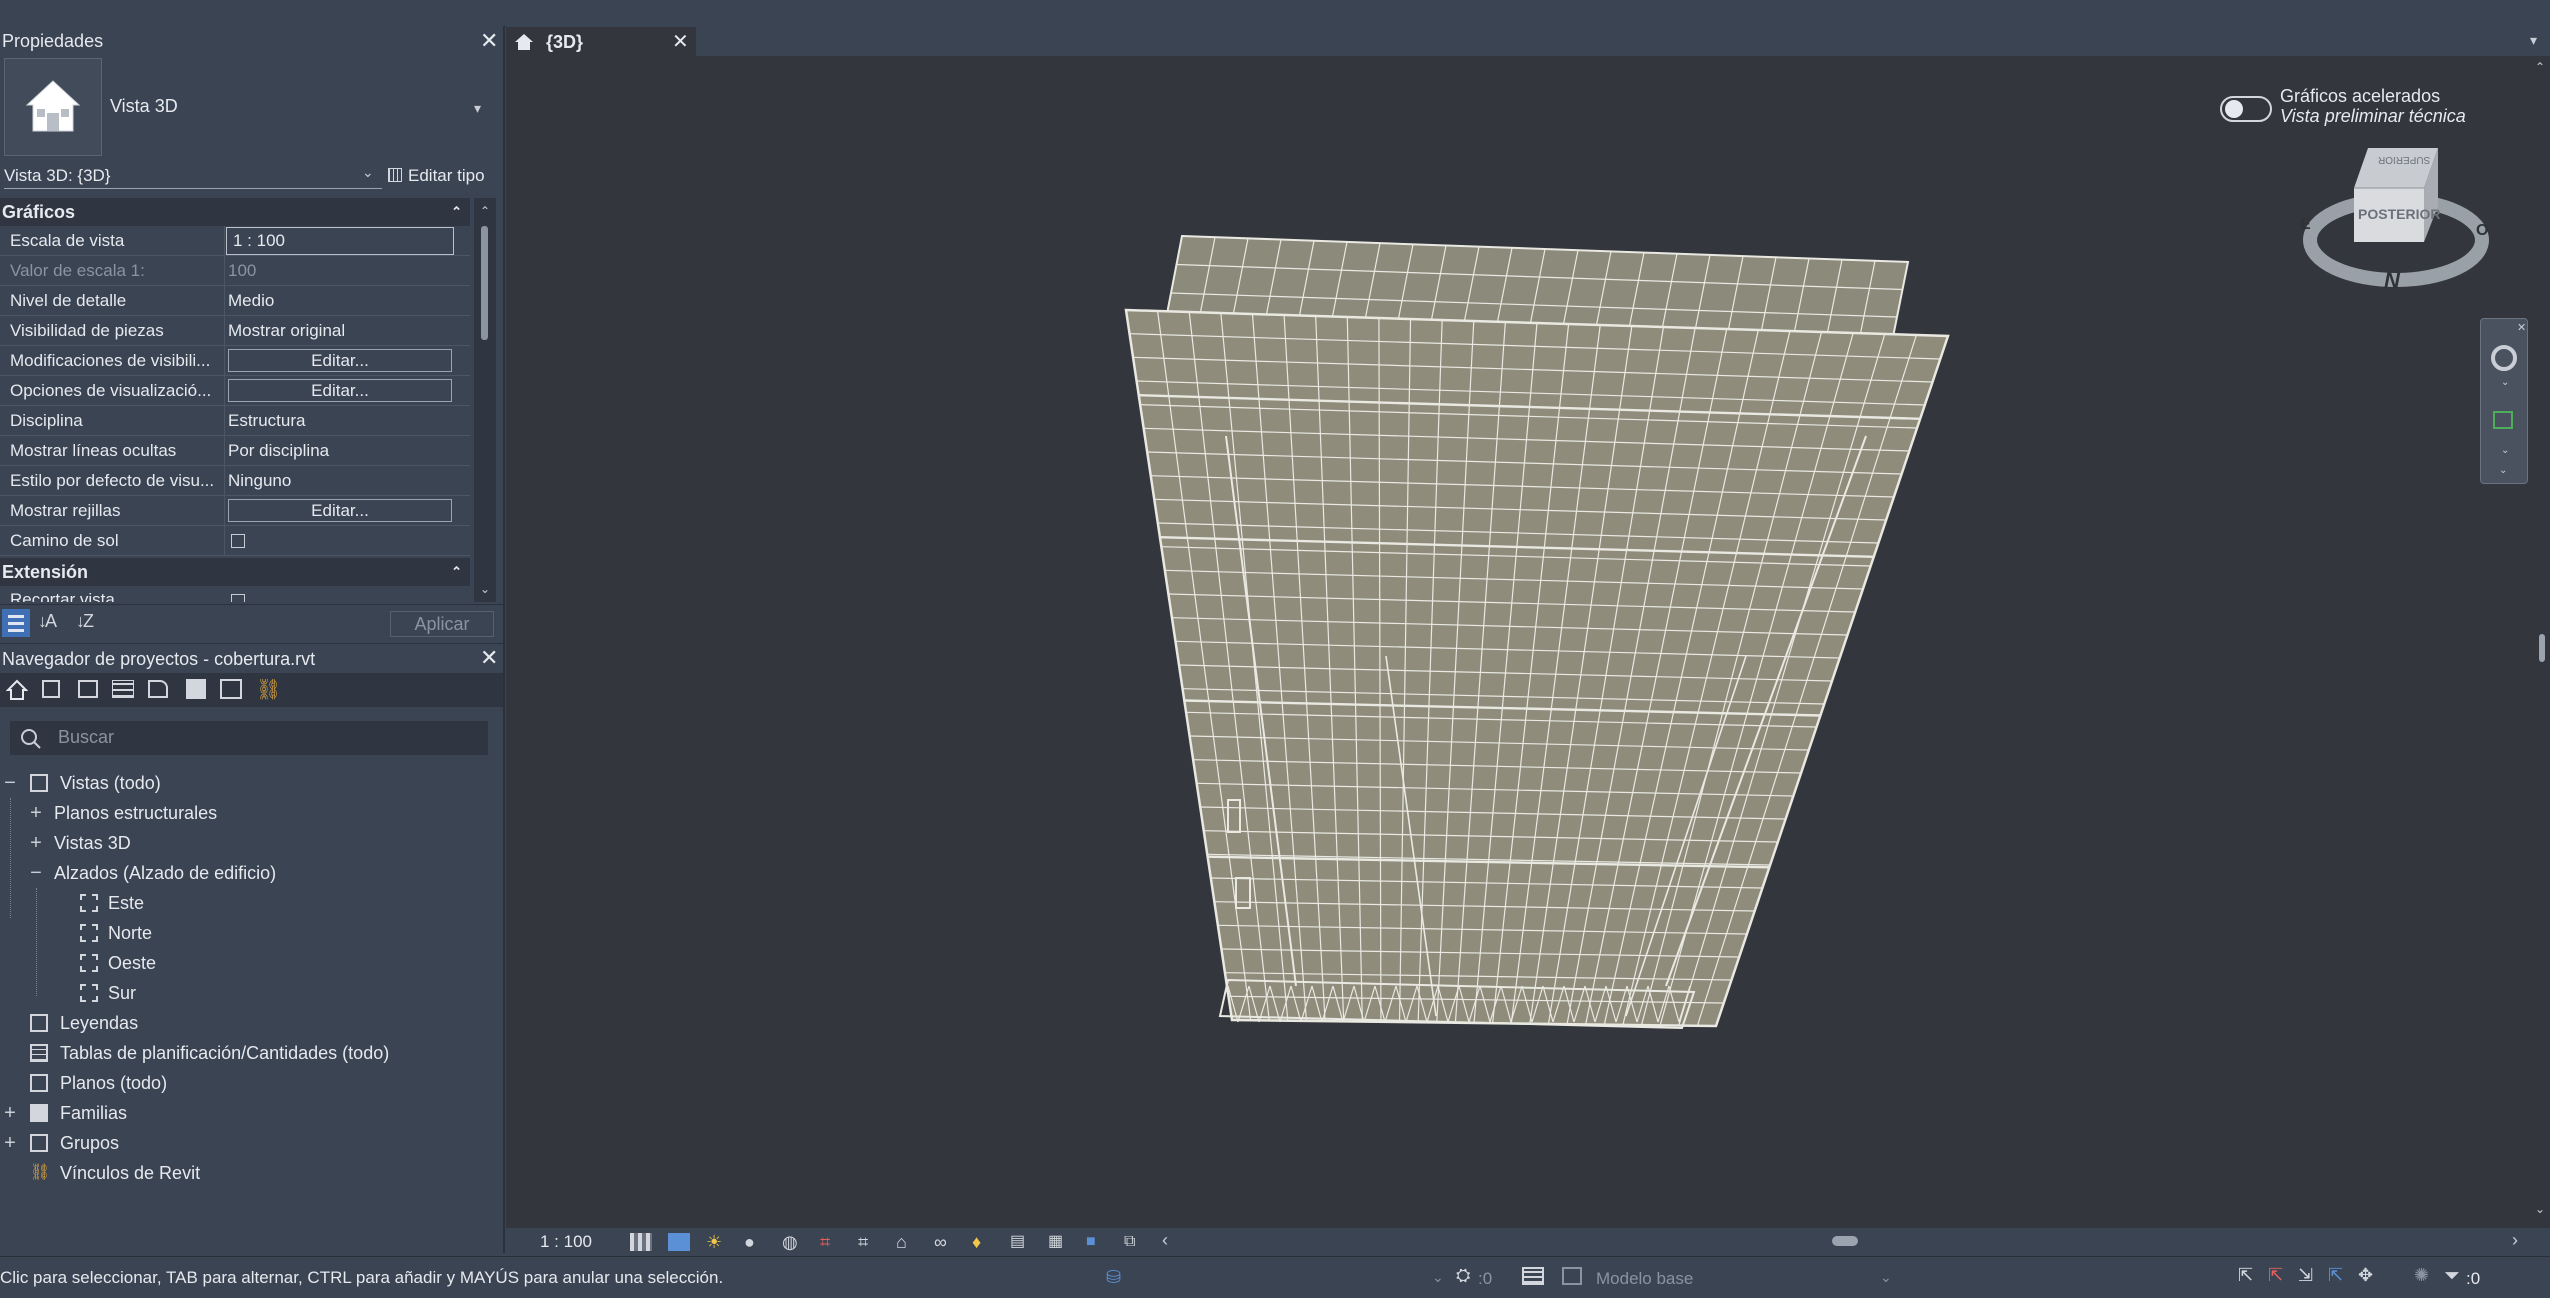 This screenshot has width=2550, height=1298. I want to click on scroll-up-icon: ⌃, so click(485, 211).